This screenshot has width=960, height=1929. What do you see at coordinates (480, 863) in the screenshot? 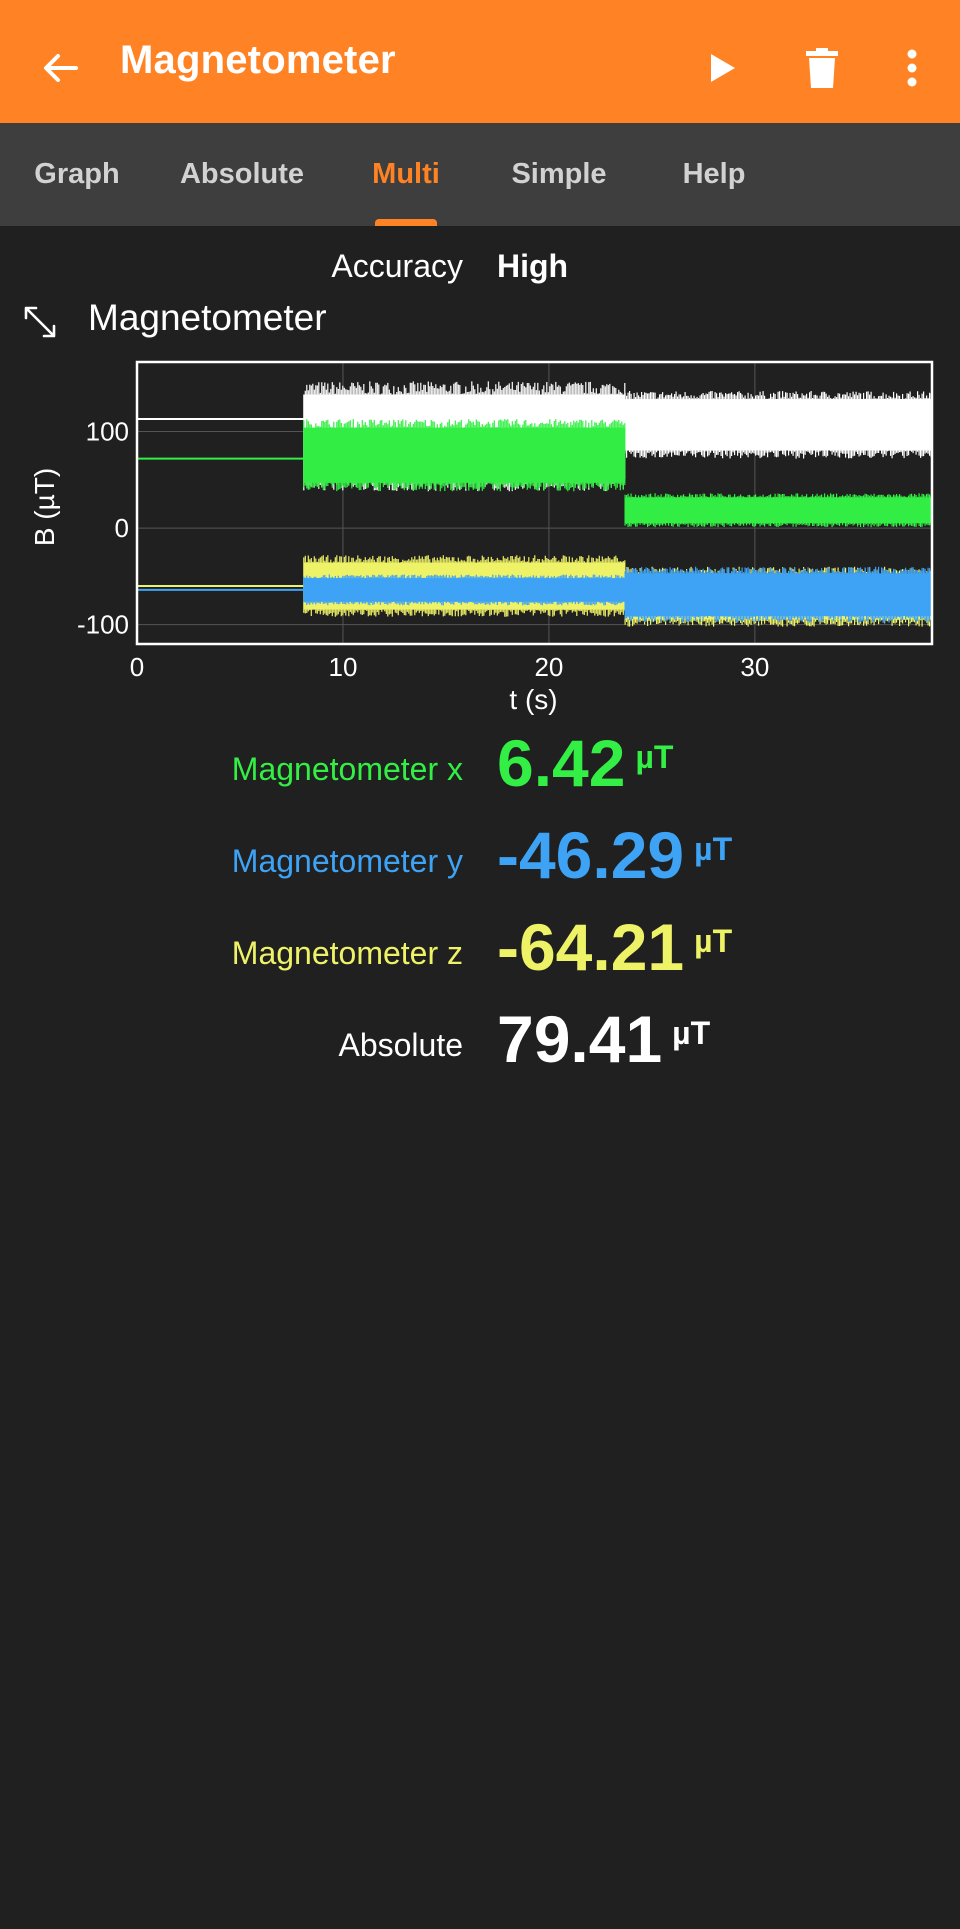
I see `reading-y: Magnetometer y -46.29 µT` at bounding box center [480, 863].